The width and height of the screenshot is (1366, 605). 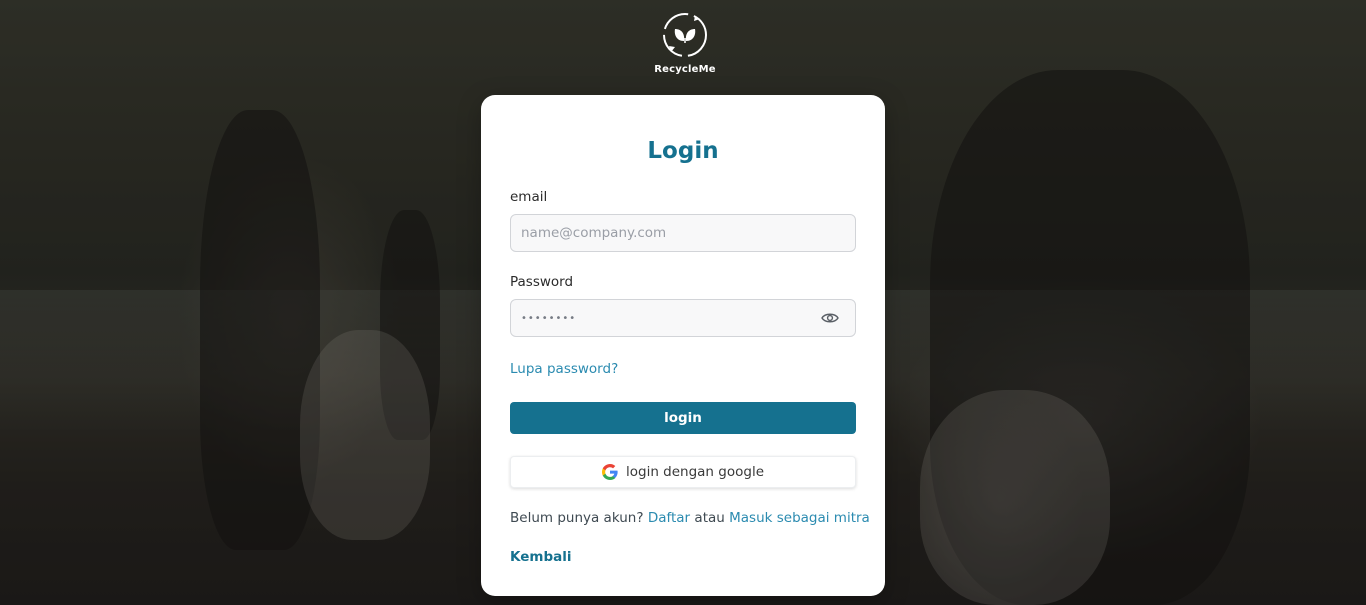 I want to click on register-link: Daftar, so click(x=669, y=518).